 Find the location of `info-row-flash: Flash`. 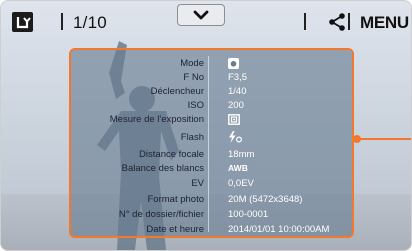

info-row-flash: Flash is located at coordinates (213, 137).